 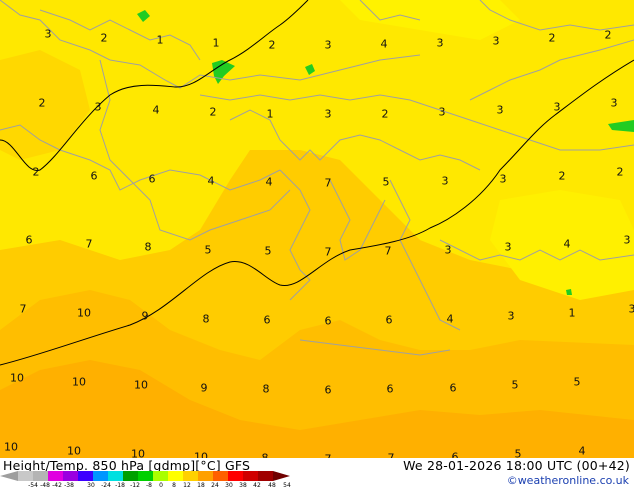 What do you see at coordinates (45, 485) in the screenshot?
I see `colorbar-tick: -48` at bounding box center [45, 485].